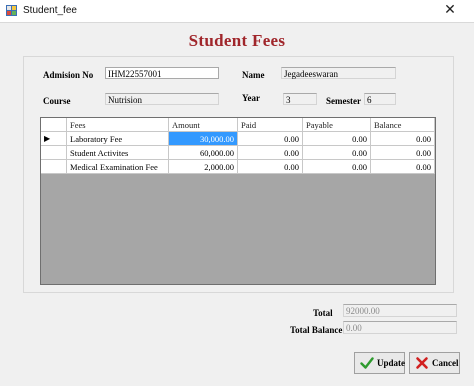 This screenshot has height=386, width=474. Describe the element at coordinates (343, 101) in the screenshot. I see `semester-label: Semester` at that location.